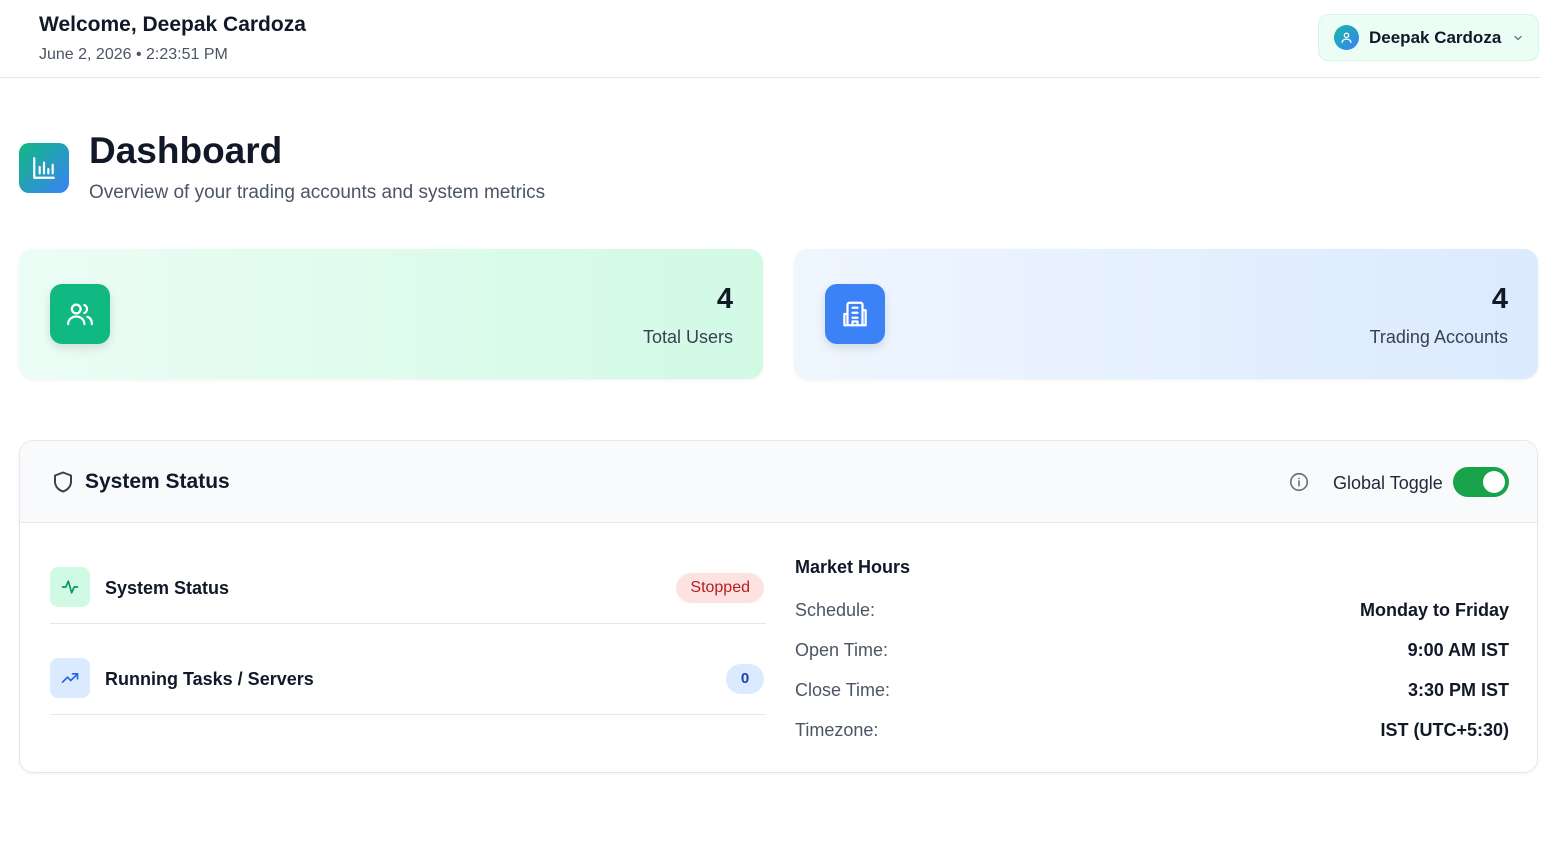 The image size is (1541, 867). I want to click on market-value: Monday to Friday, so click(1434, 610).